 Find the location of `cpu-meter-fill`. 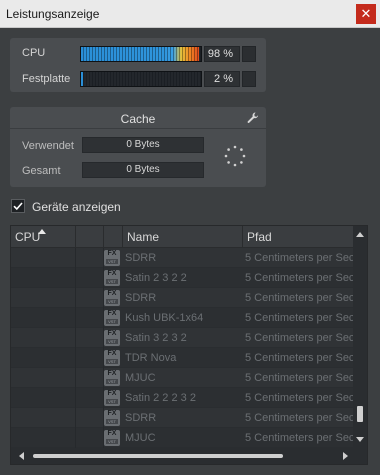

cpu-meter-fill is located at coordinates (140, 54).